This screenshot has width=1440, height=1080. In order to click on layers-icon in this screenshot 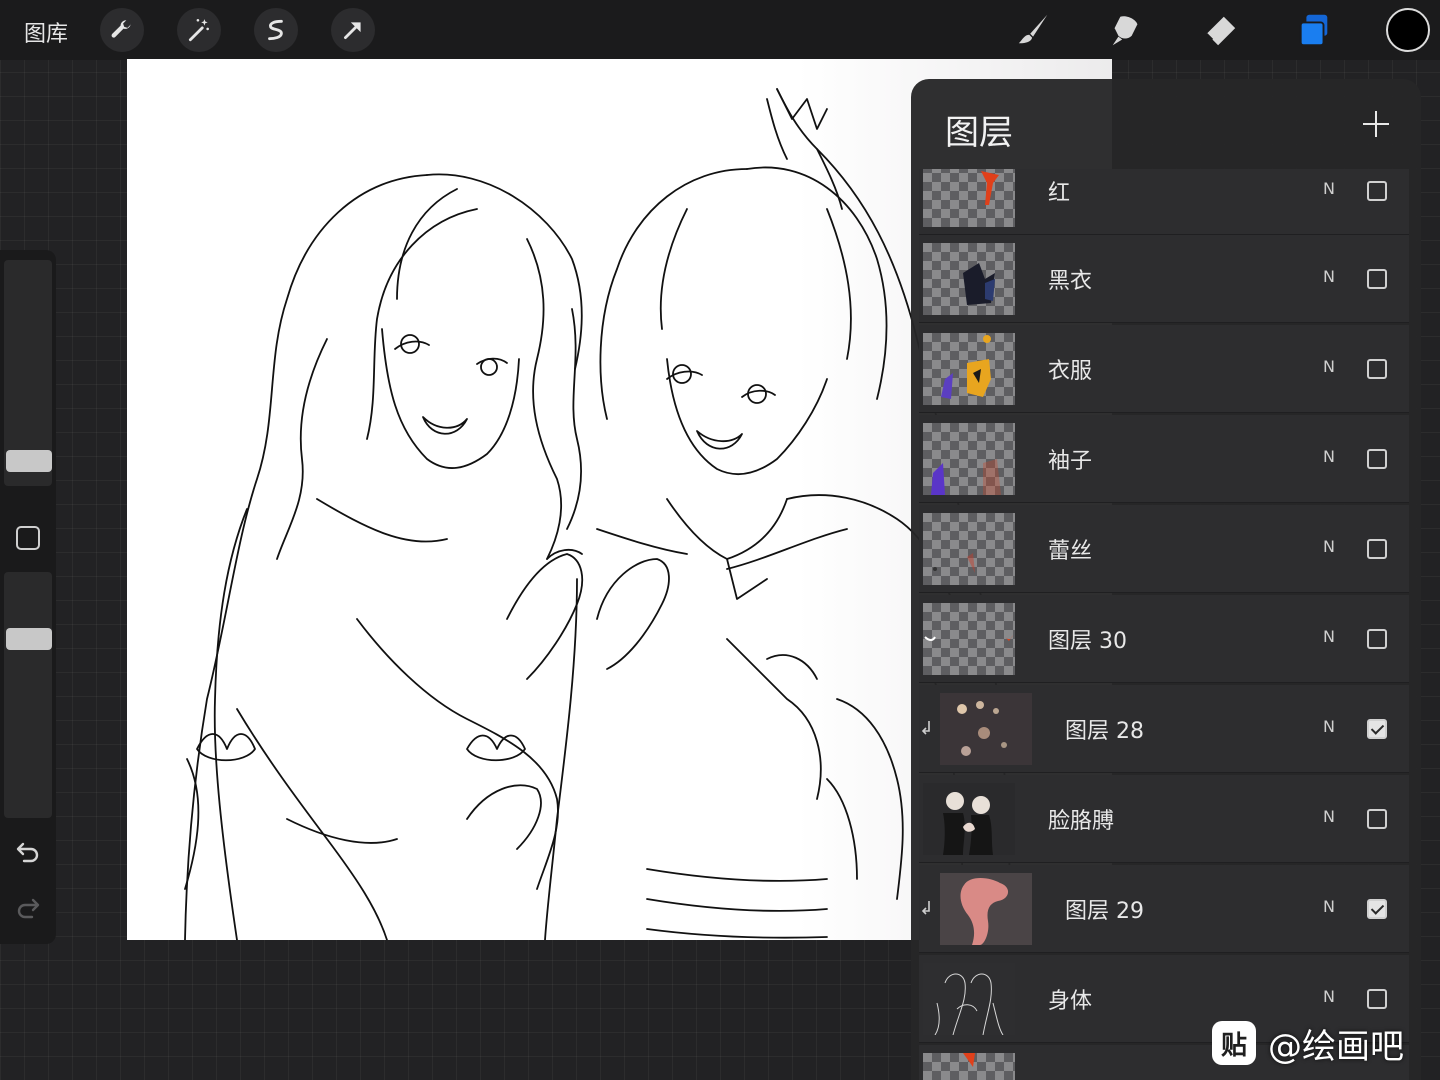, I will do `click(1314, 30)`.